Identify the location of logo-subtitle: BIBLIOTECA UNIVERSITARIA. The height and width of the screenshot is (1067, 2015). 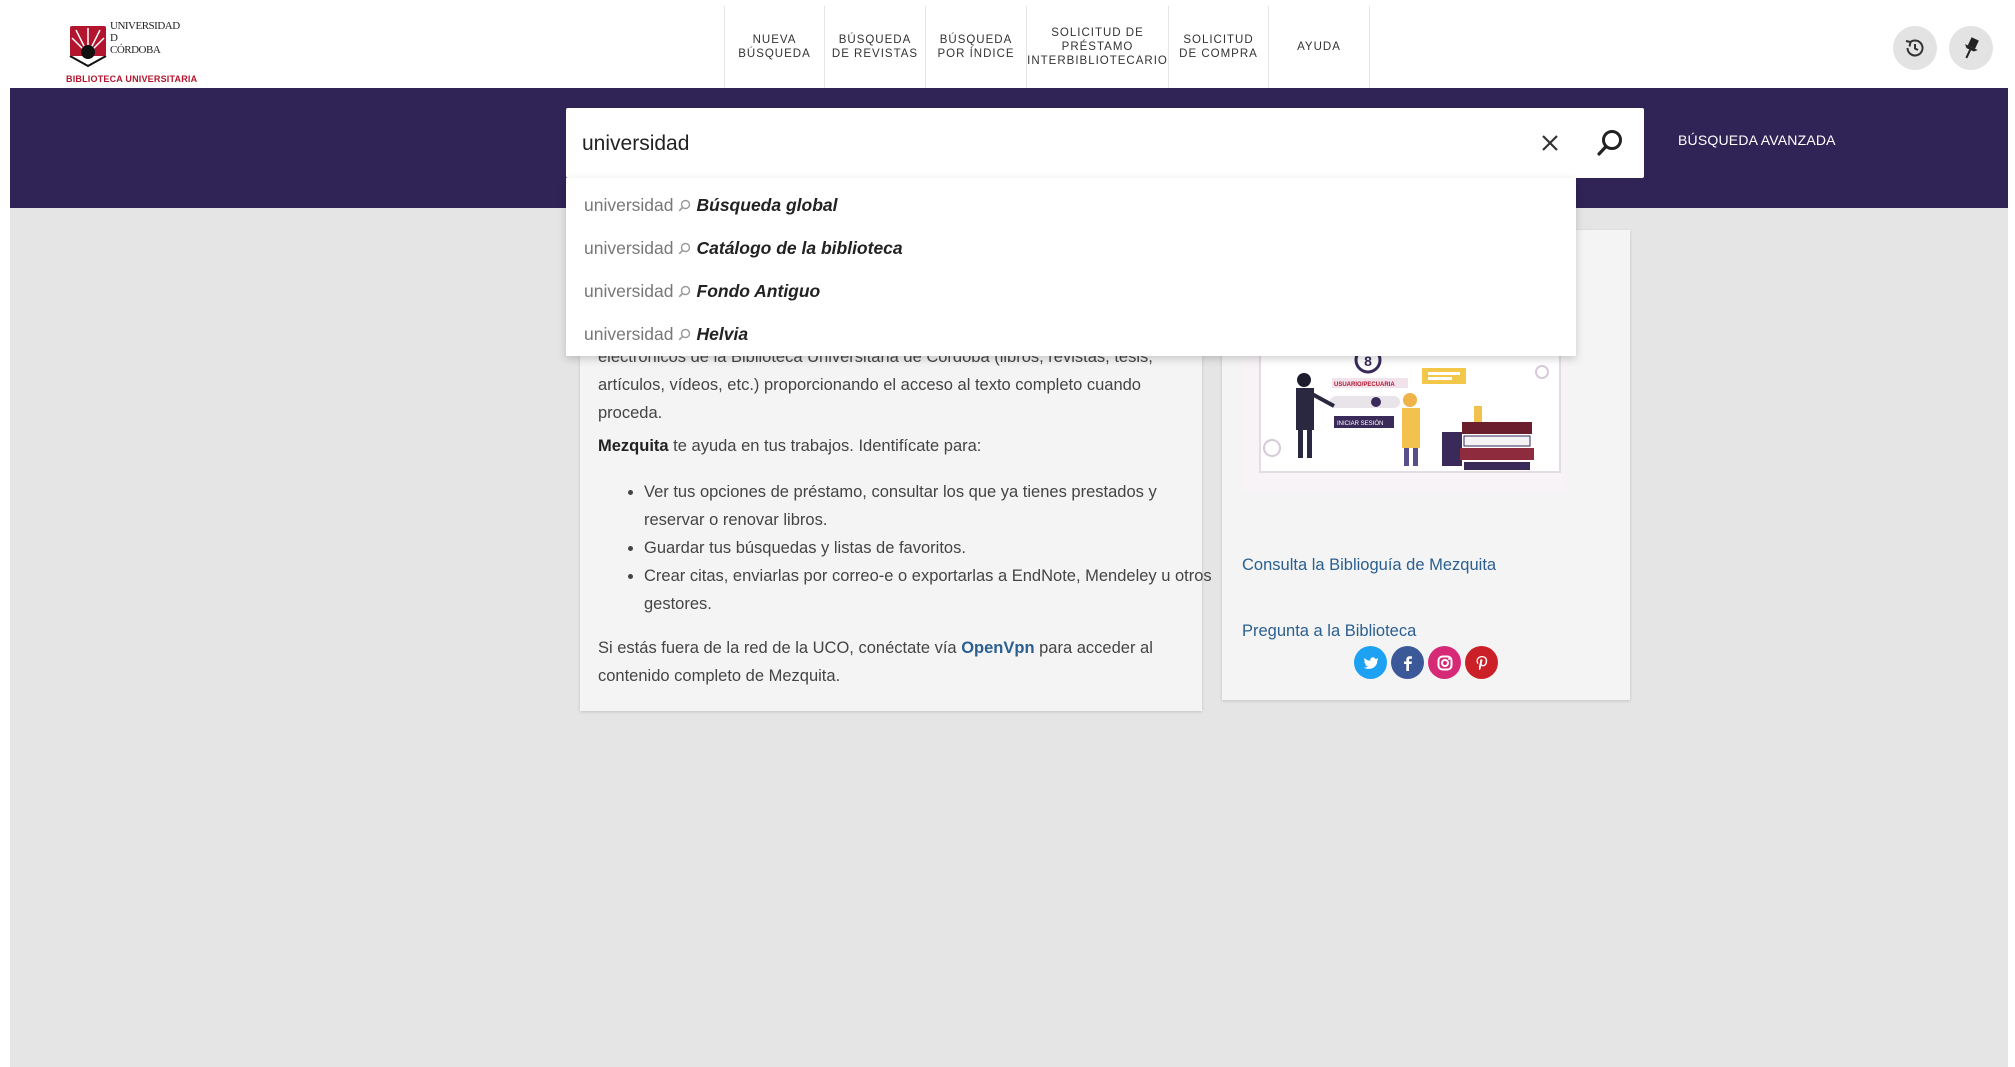
(132, 79).